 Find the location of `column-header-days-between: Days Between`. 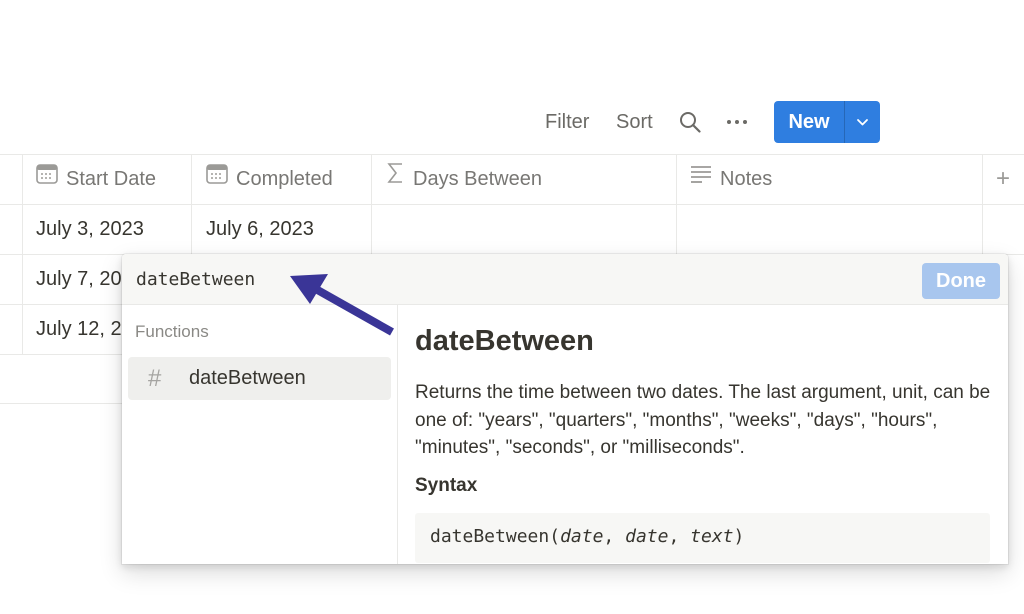

column-header-days-between: Days Between is located at coordinates (464, 179).